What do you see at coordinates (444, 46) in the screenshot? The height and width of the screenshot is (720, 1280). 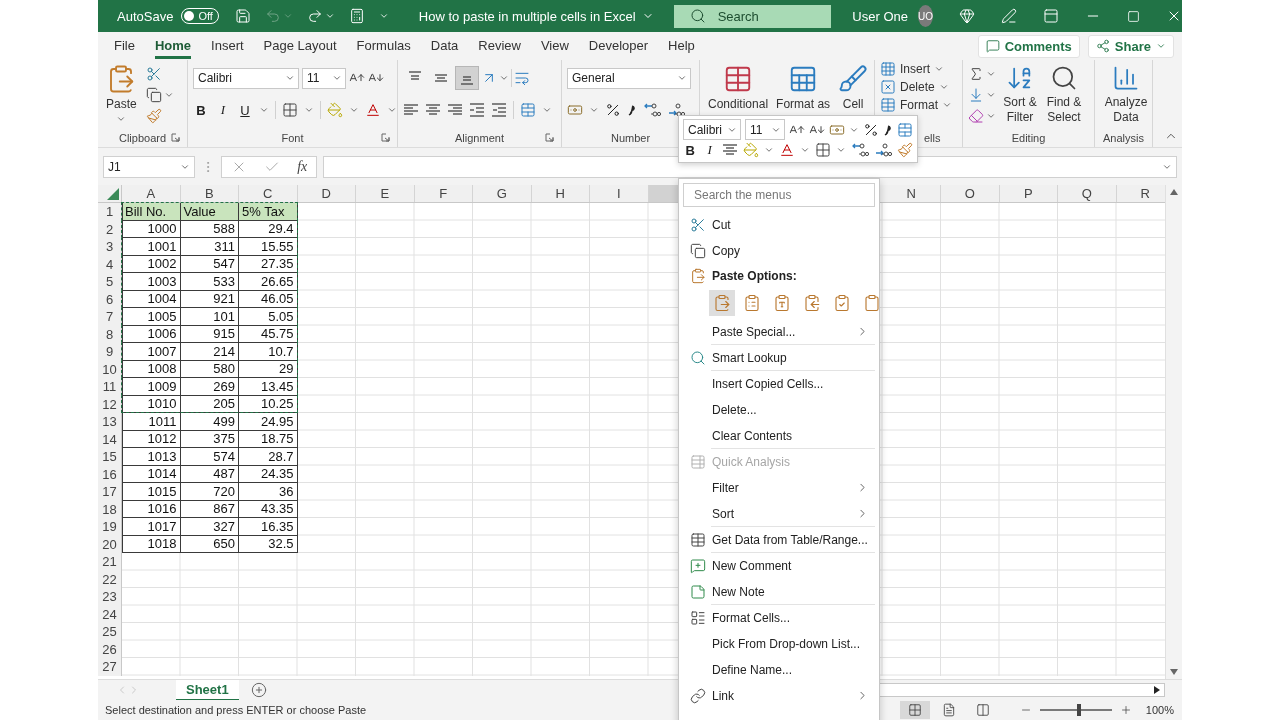 I see `ribbon-tab: Data` at bounding box center [444, 46].